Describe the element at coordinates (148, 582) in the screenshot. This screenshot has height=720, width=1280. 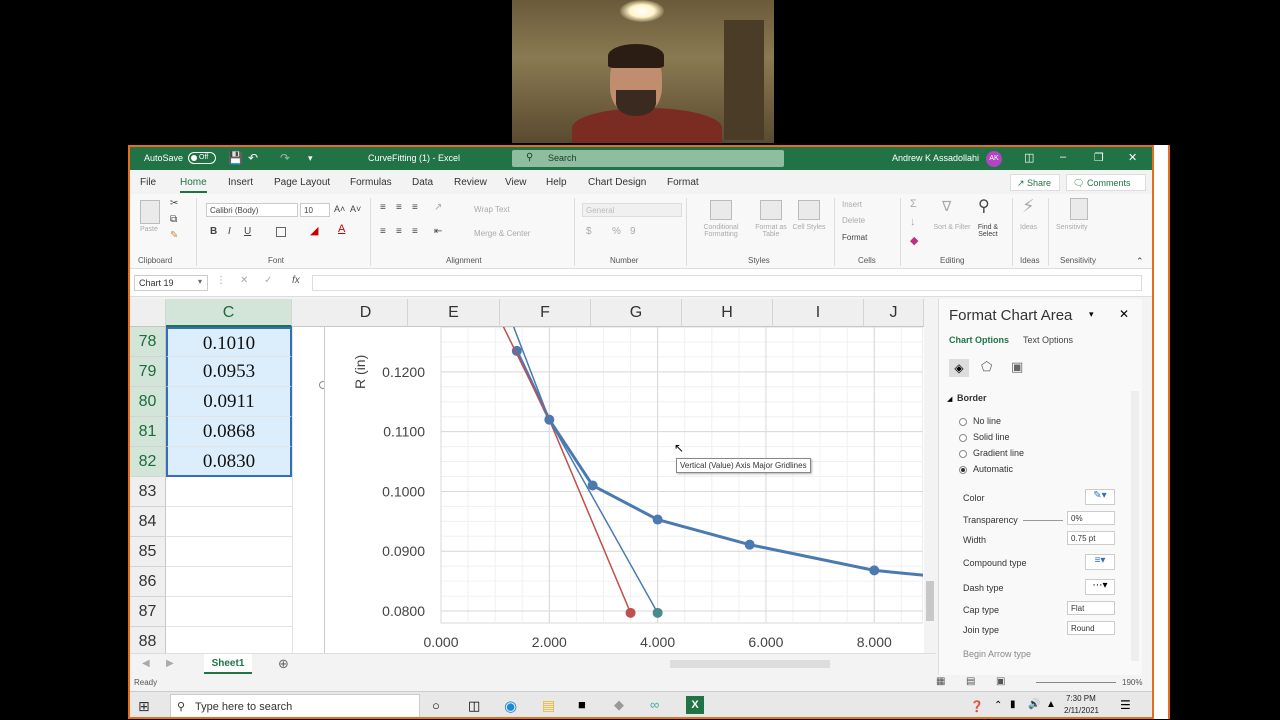
I see `row-header: 86` at that location.